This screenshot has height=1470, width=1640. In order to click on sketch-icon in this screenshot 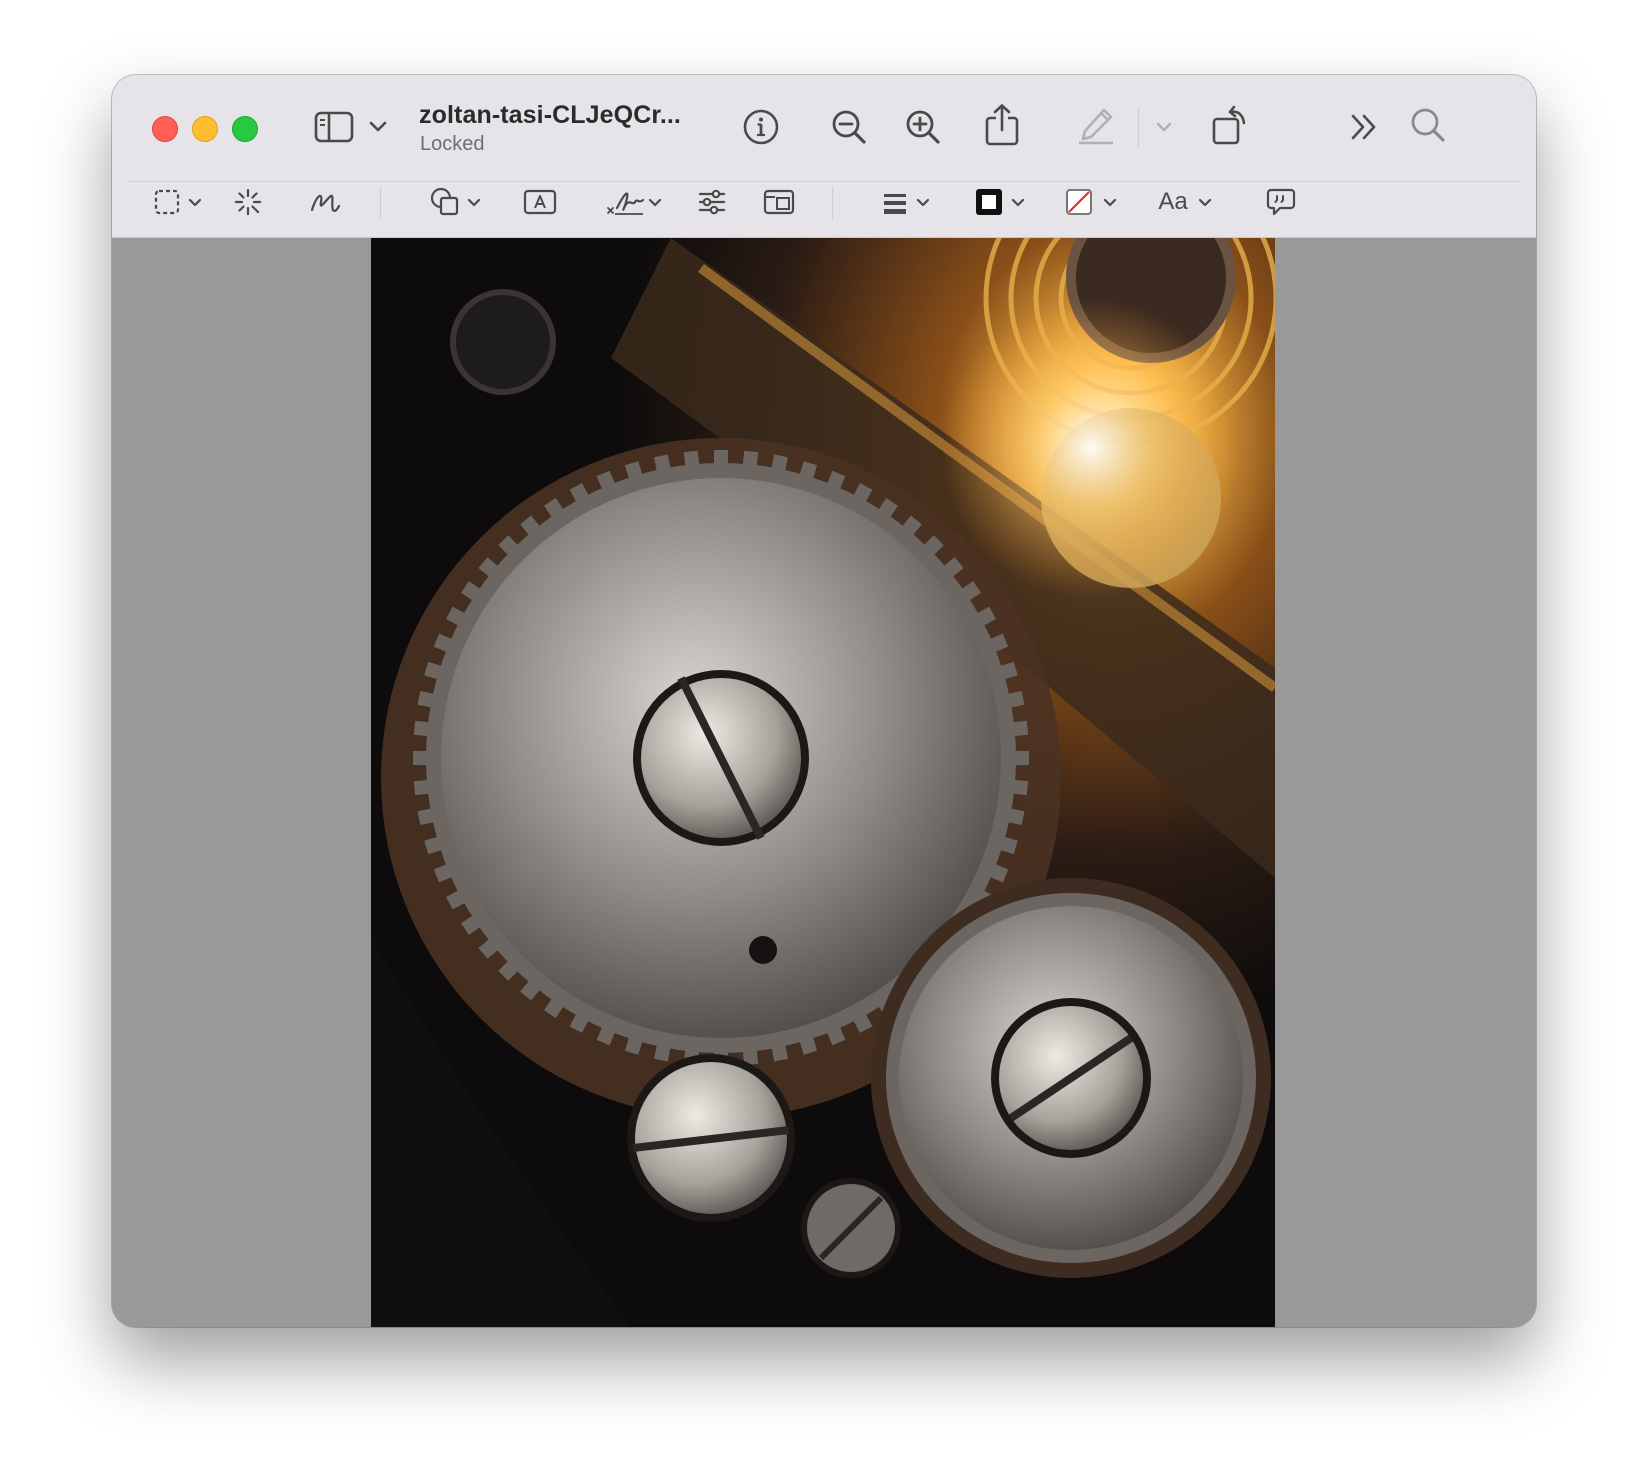, I will do `click(325, 202)`.